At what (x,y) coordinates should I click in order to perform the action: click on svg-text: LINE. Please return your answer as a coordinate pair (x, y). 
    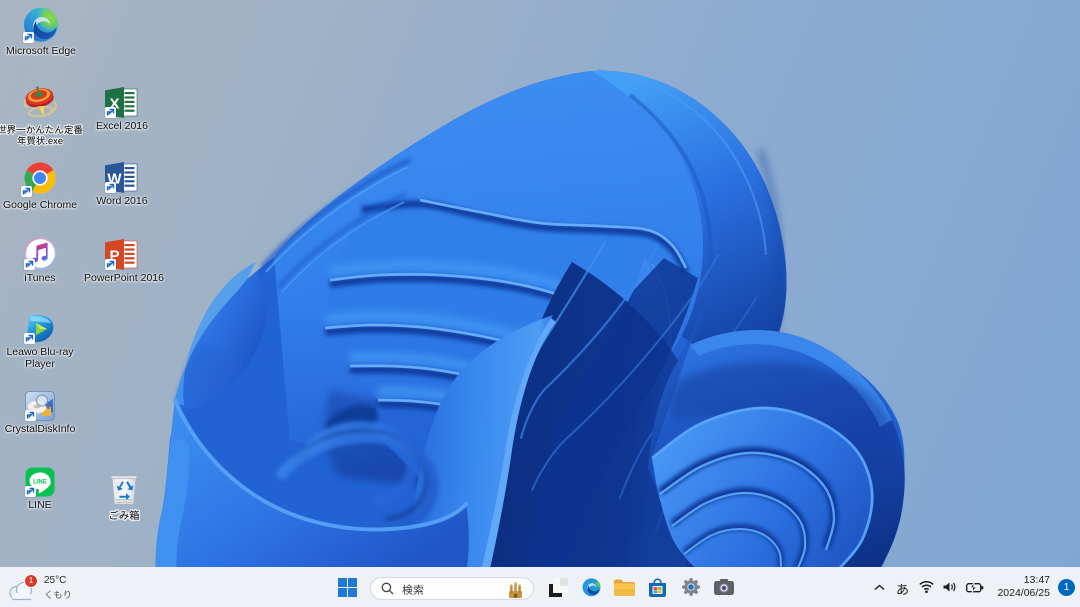
    Looking at the image, I should click on (40, 483).